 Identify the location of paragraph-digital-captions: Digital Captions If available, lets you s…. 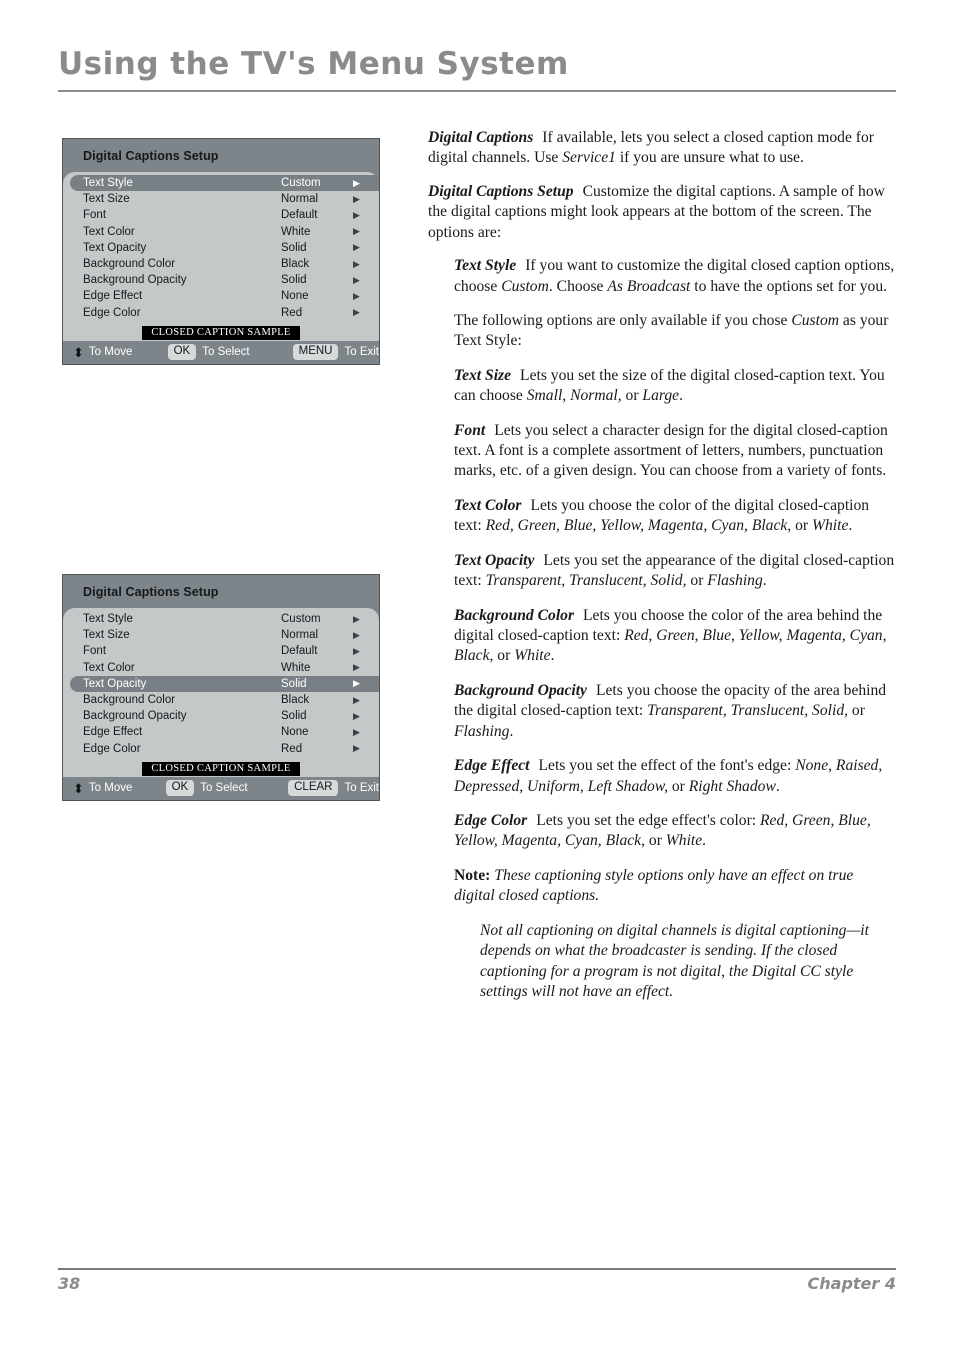
(651, 148).